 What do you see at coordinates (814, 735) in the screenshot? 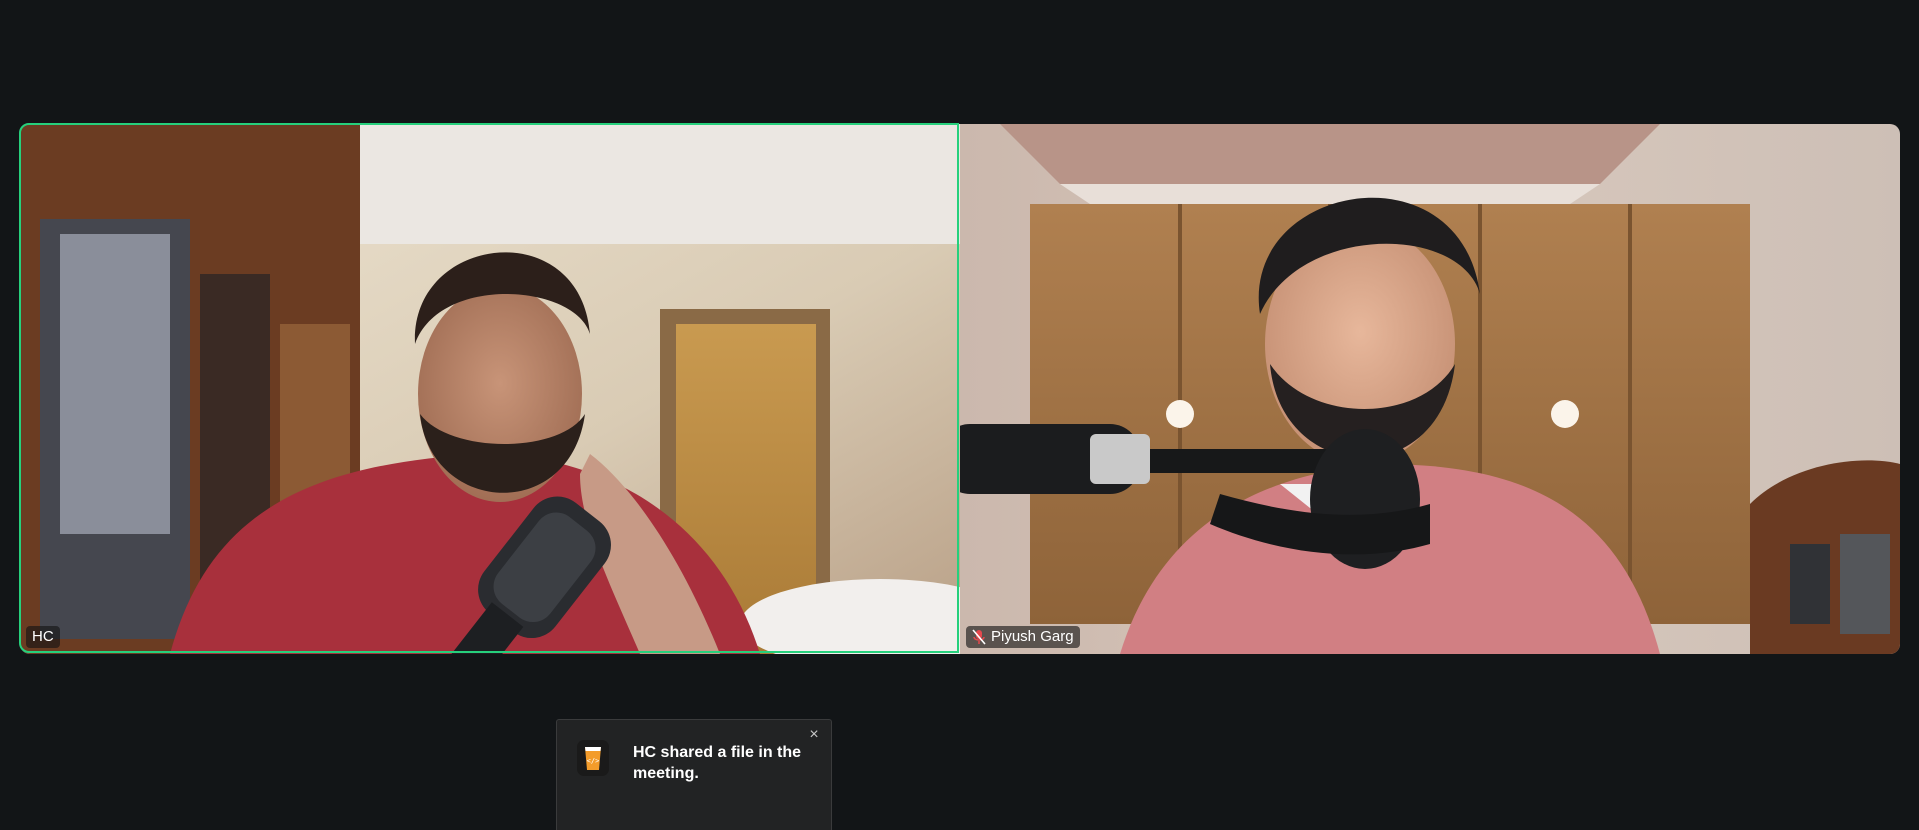
I see `close-icon: ×` at bounding box center [814, 735].